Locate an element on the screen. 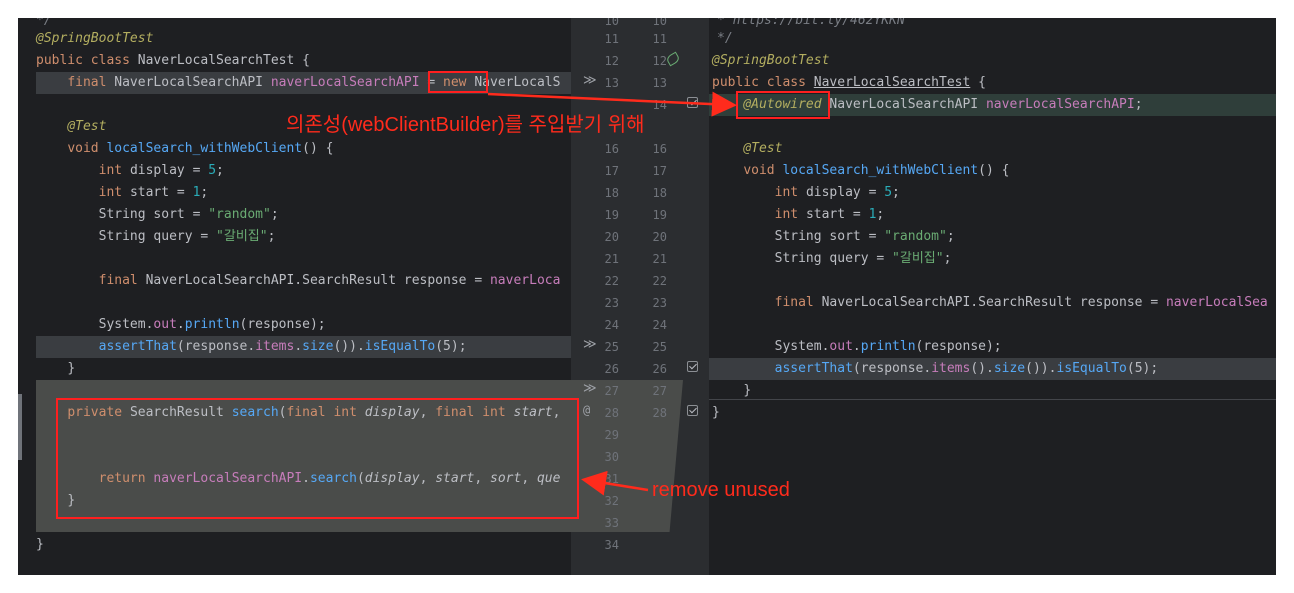 This screenshot has width=1294, height=593. di-arrow is located at coordinates (612, 104).